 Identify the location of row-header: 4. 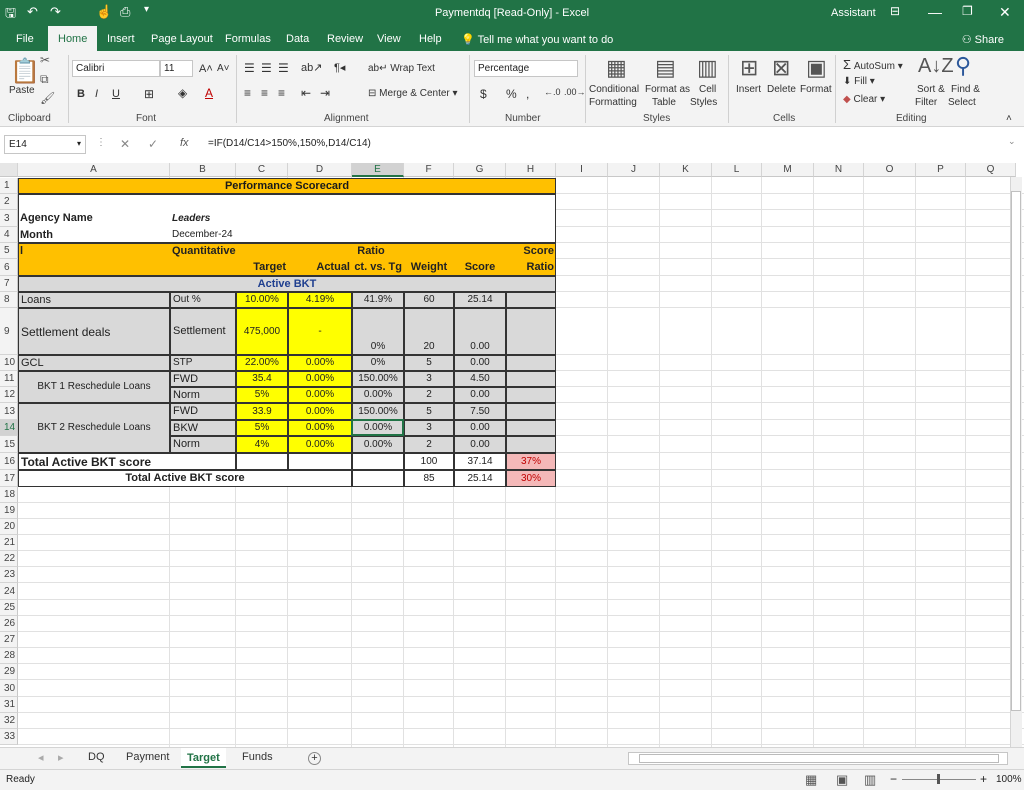
(9, 235).